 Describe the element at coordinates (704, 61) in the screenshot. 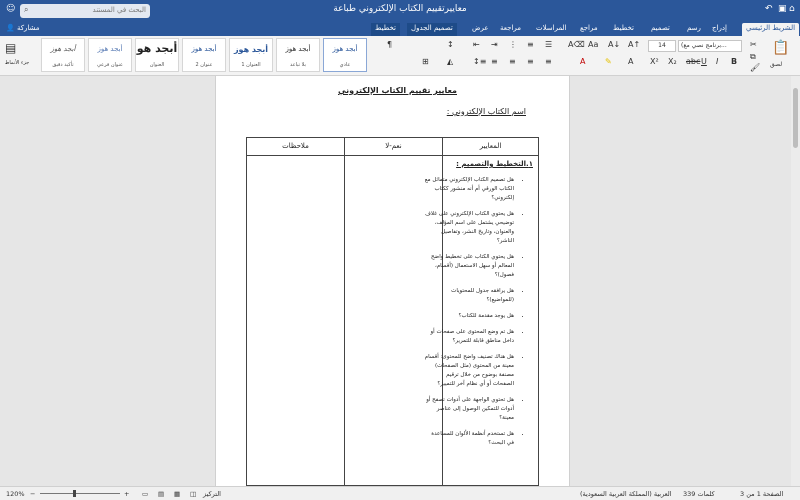

I see `underline-icon: U` at that location.